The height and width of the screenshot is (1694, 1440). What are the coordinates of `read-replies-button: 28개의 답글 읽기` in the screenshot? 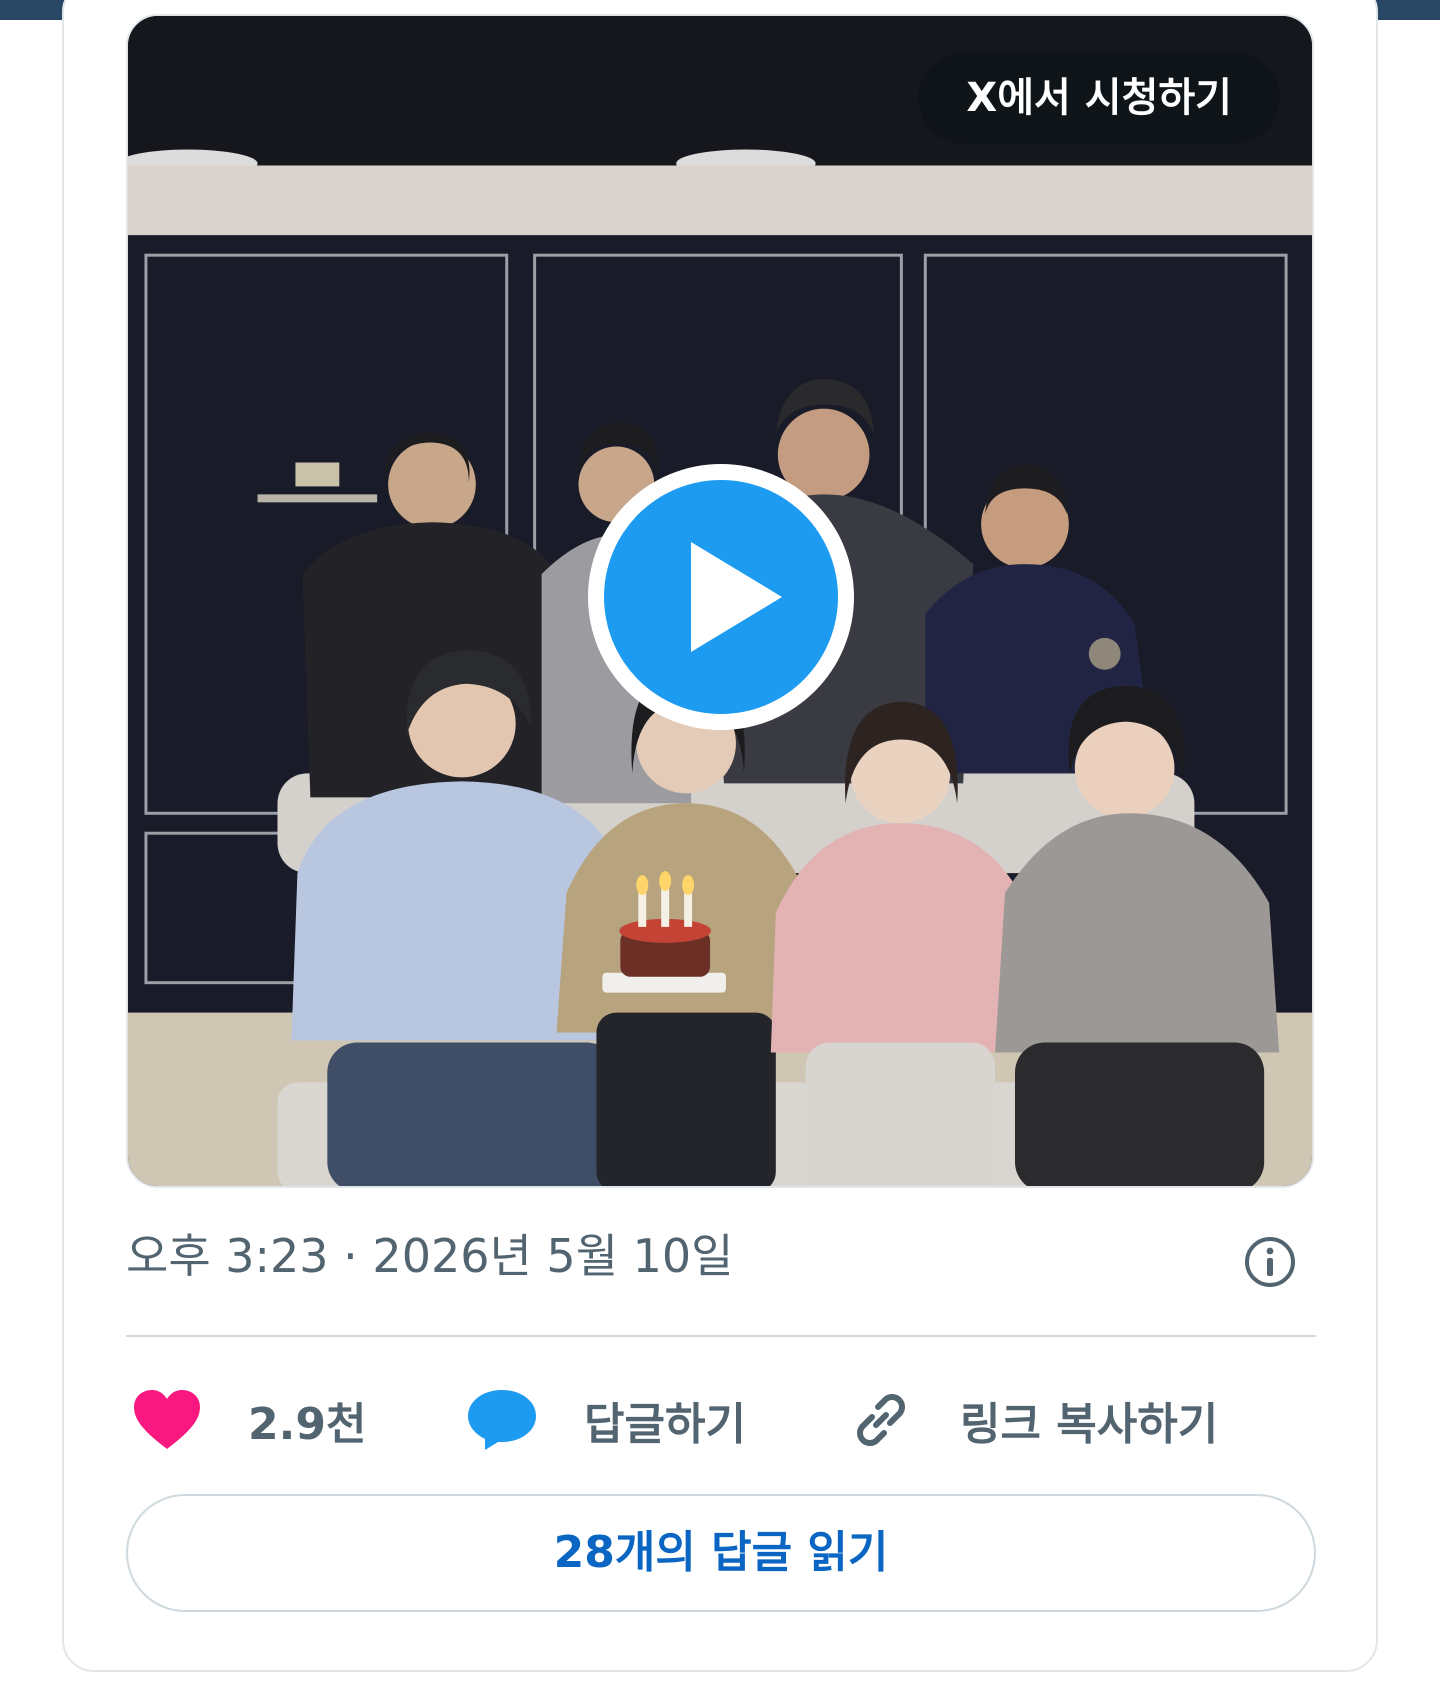 It's located at (721, 1553).